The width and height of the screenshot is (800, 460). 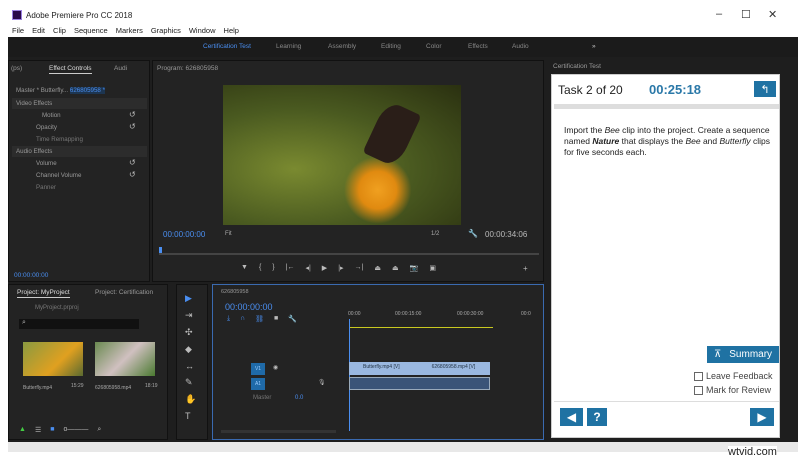 What do you see at coordinates (87, 90) in the screenshot?
I see `sequence-clip-selector: 626805958 *` at bounding box center [87, 90].